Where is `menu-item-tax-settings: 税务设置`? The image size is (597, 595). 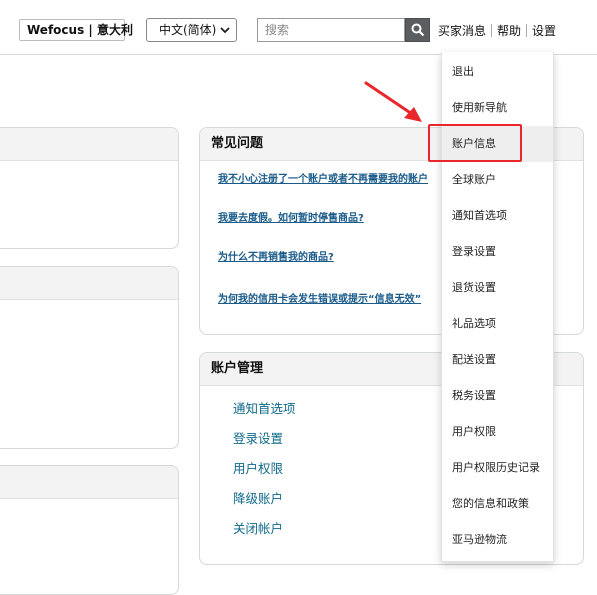 menu-item-tax-settings: 税务设置 is located at coordinates (497, 396).